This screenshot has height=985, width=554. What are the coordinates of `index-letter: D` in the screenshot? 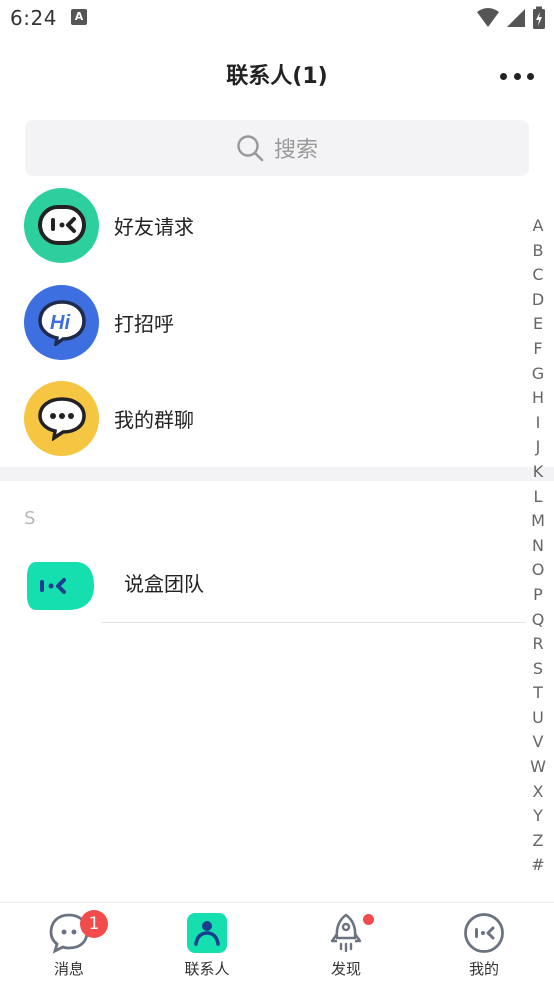 It's located at (538, 300).